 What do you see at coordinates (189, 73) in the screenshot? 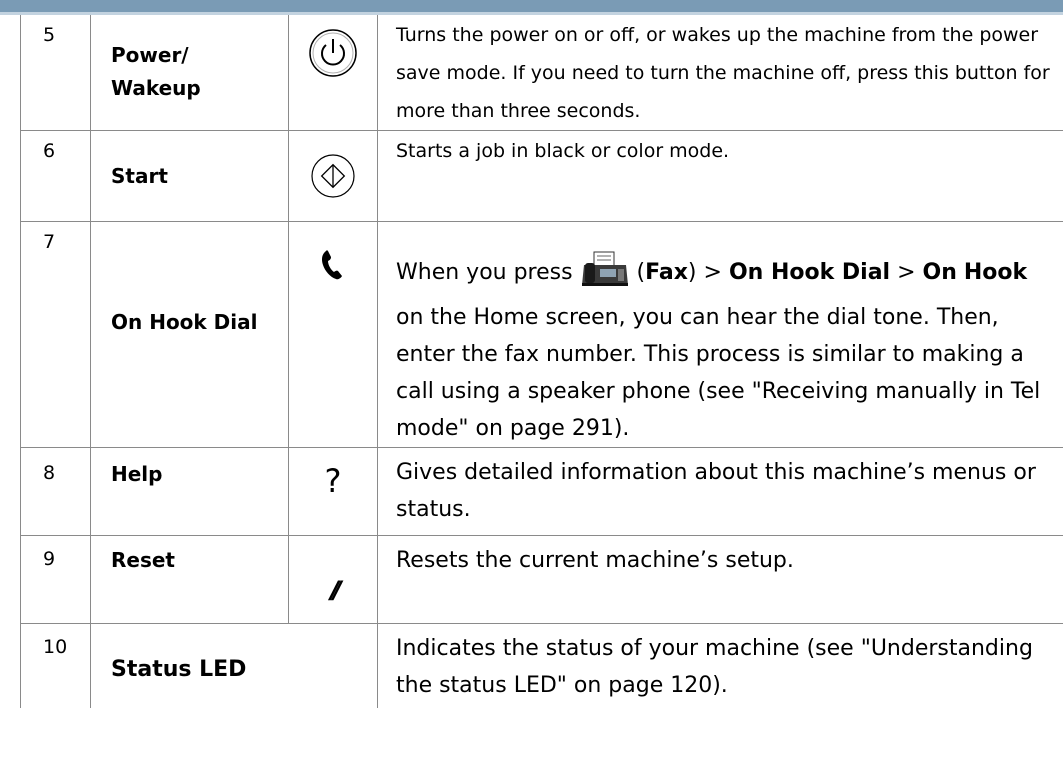
I see `row-name: Power/ Wakeup` at bounding box center [189, 73].